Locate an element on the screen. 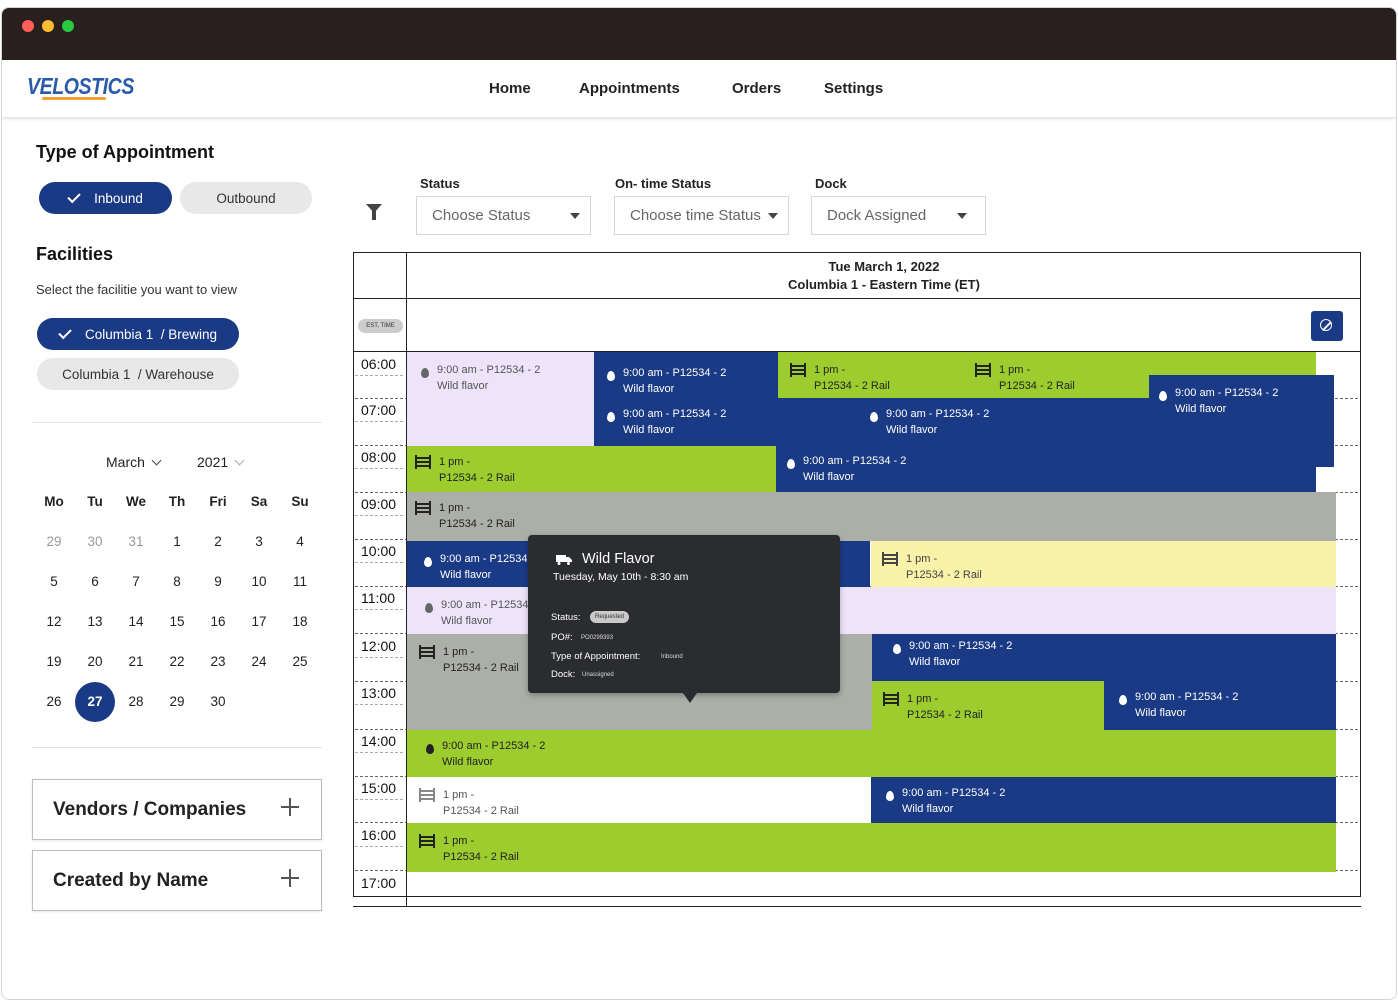 This screenshot has height=1001, width=1398. calendar-day: 17 is located at coordinates (259, 622).